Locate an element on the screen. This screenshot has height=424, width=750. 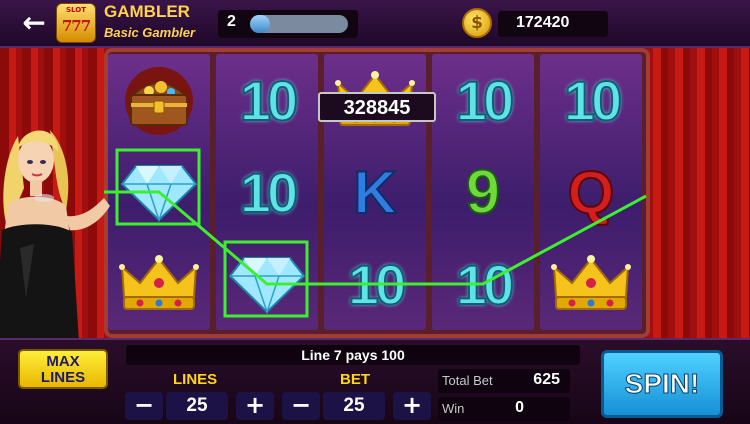
player-rank: Basic Gambler is located at coordinates (150, 32).